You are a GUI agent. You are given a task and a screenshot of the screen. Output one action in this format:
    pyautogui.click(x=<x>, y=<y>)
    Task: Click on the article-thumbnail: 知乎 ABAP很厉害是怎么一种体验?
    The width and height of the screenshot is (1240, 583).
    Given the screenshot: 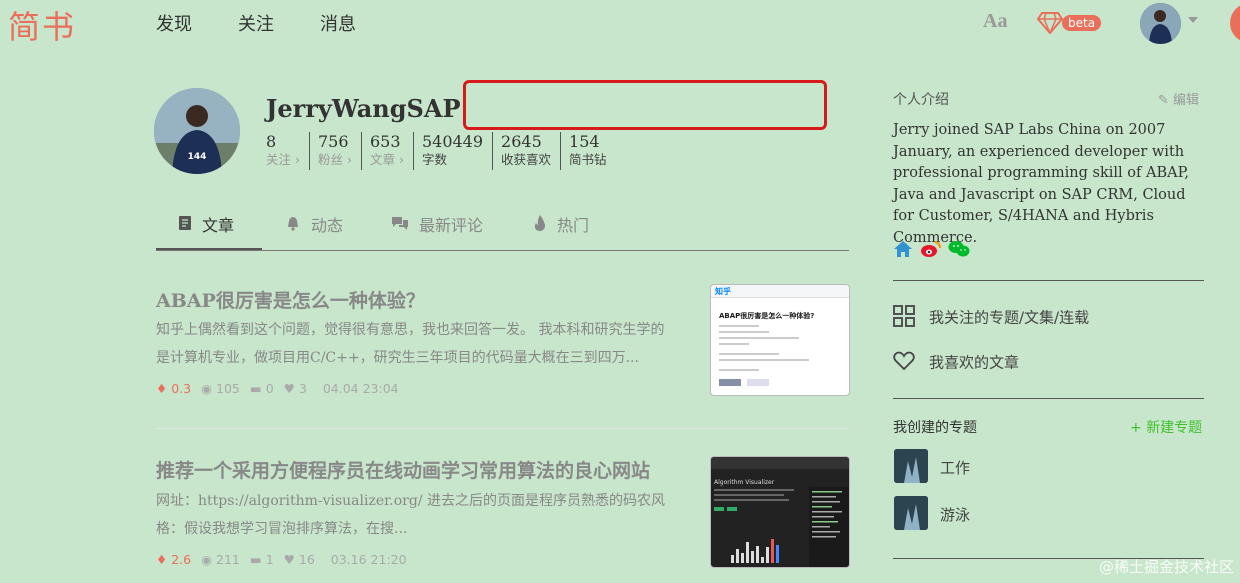 What is the action you would take?
    pyautogui.click(x=780, y=340)
    